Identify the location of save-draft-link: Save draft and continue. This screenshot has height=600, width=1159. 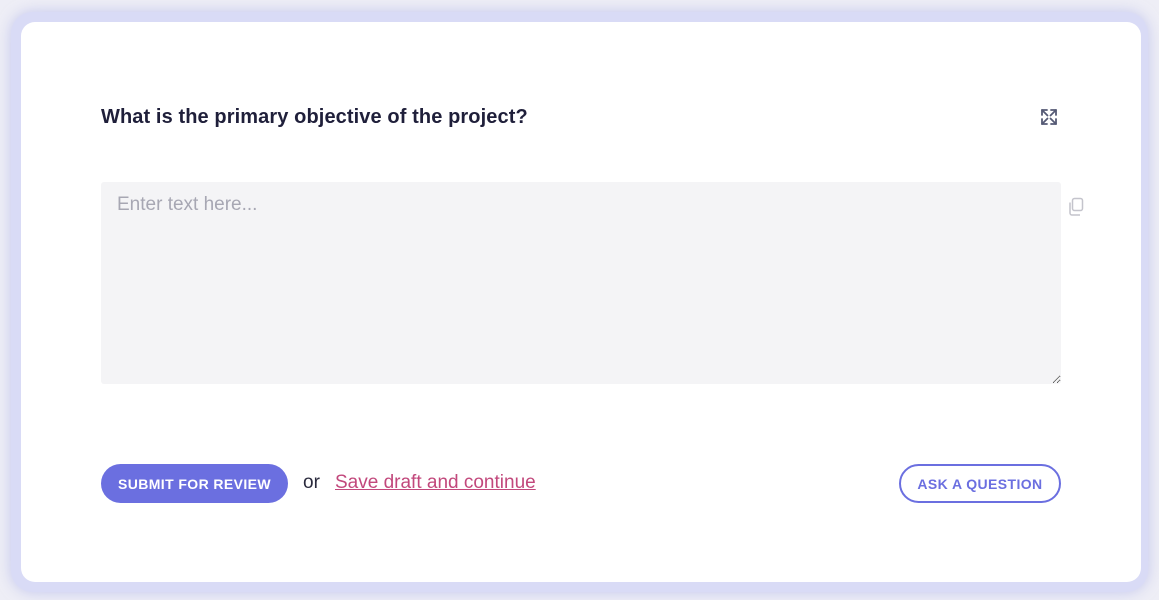
(435, 483).